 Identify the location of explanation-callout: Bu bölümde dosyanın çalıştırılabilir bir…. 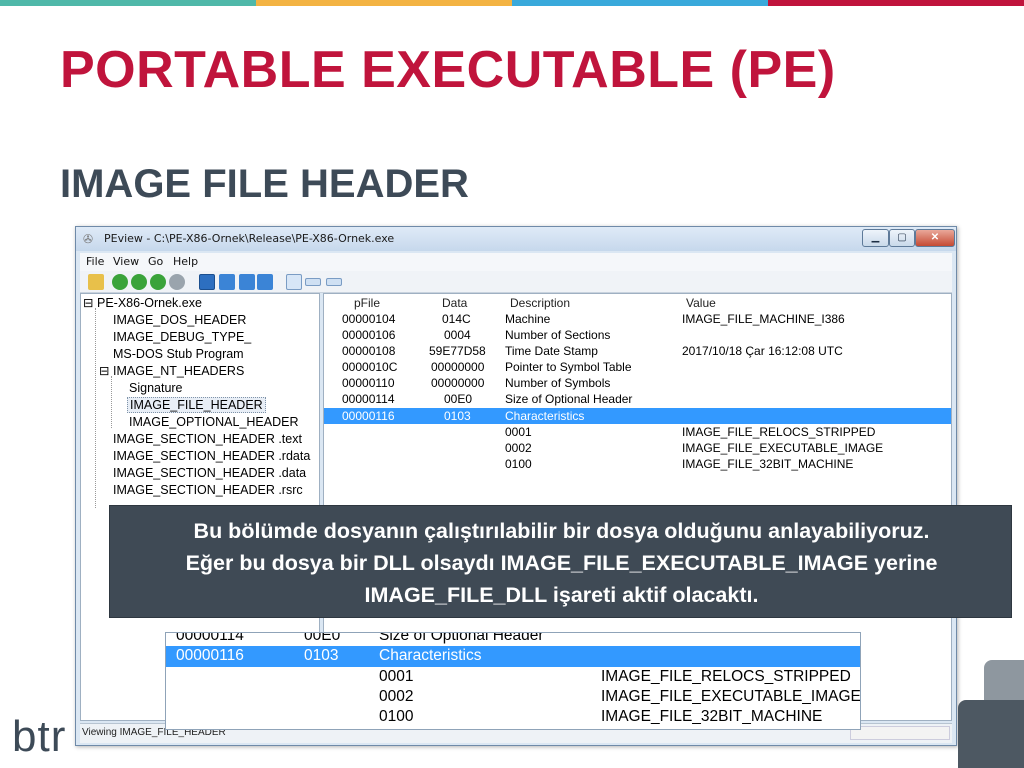
(560, 561).